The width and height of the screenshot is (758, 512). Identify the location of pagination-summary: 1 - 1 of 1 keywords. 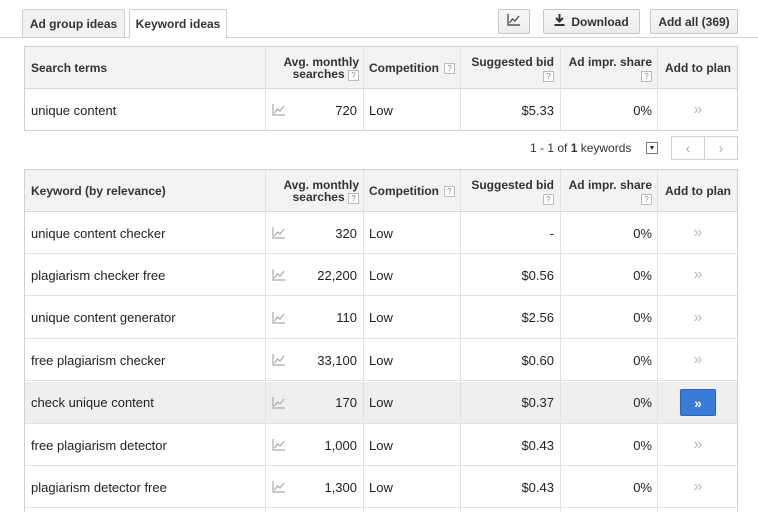
(580, 148).